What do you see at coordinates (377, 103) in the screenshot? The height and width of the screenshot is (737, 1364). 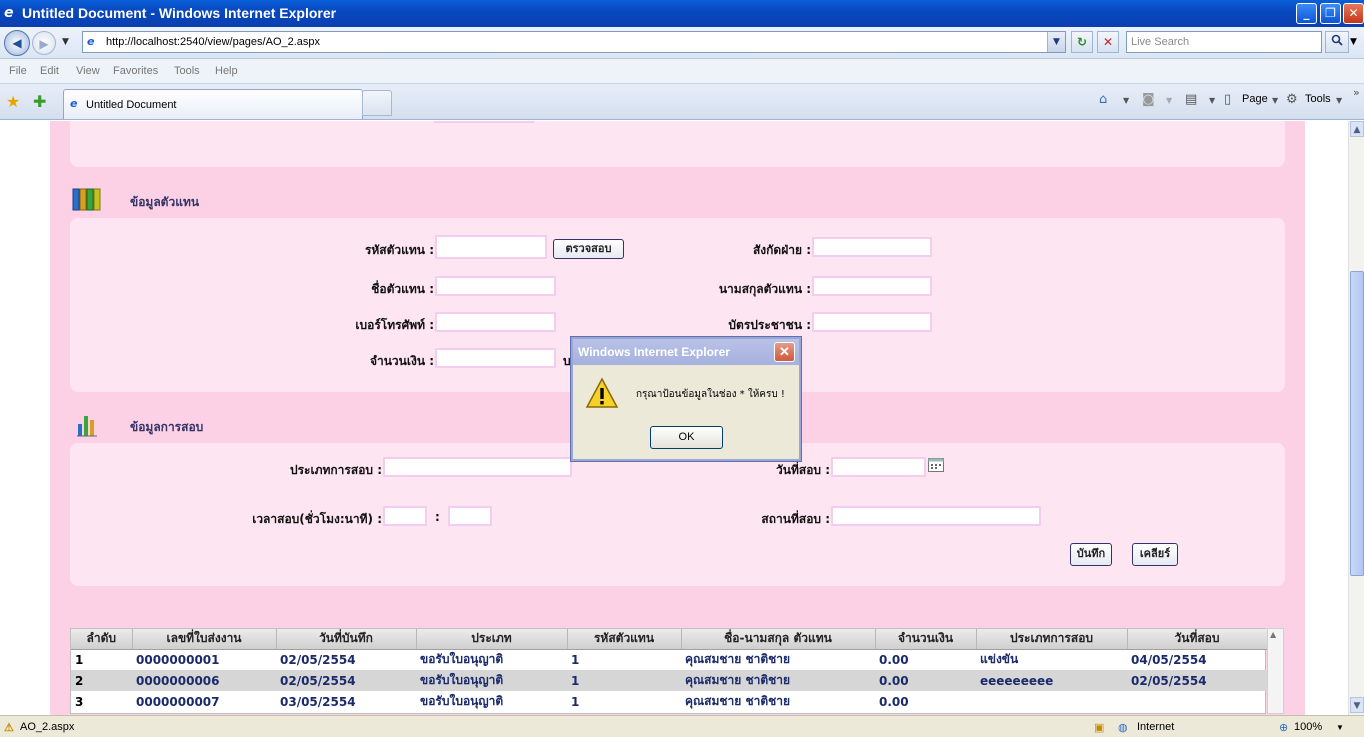 I see `new-tab-button` at bounding box center [377, 103].